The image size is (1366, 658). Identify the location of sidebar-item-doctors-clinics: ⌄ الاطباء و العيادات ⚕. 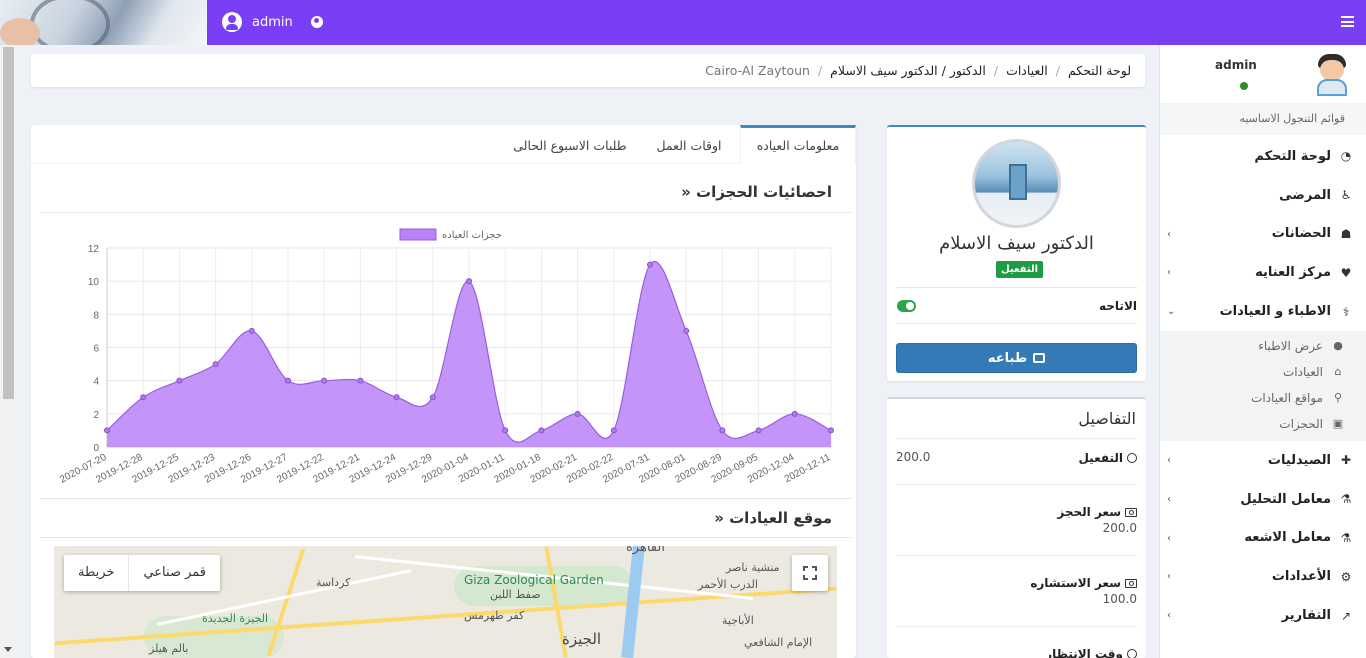
(1263, 311).